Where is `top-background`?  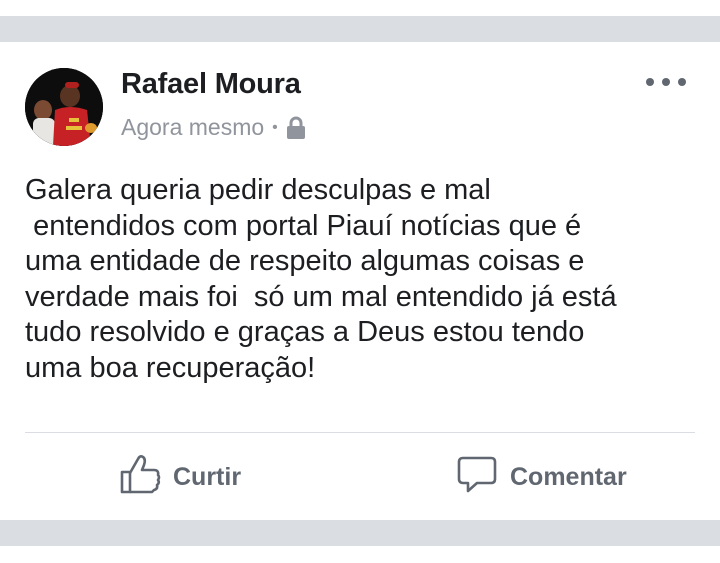
top-background is located at coordinates (360, 8).